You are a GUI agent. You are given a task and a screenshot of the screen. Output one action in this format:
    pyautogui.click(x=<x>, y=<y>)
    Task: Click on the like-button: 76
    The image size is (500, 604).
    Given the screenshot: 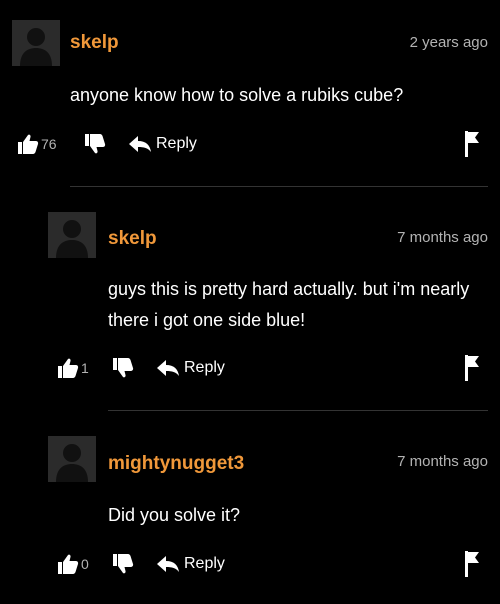 What is the action you would take?
    pyautogui.click(x=36, y=144)
    